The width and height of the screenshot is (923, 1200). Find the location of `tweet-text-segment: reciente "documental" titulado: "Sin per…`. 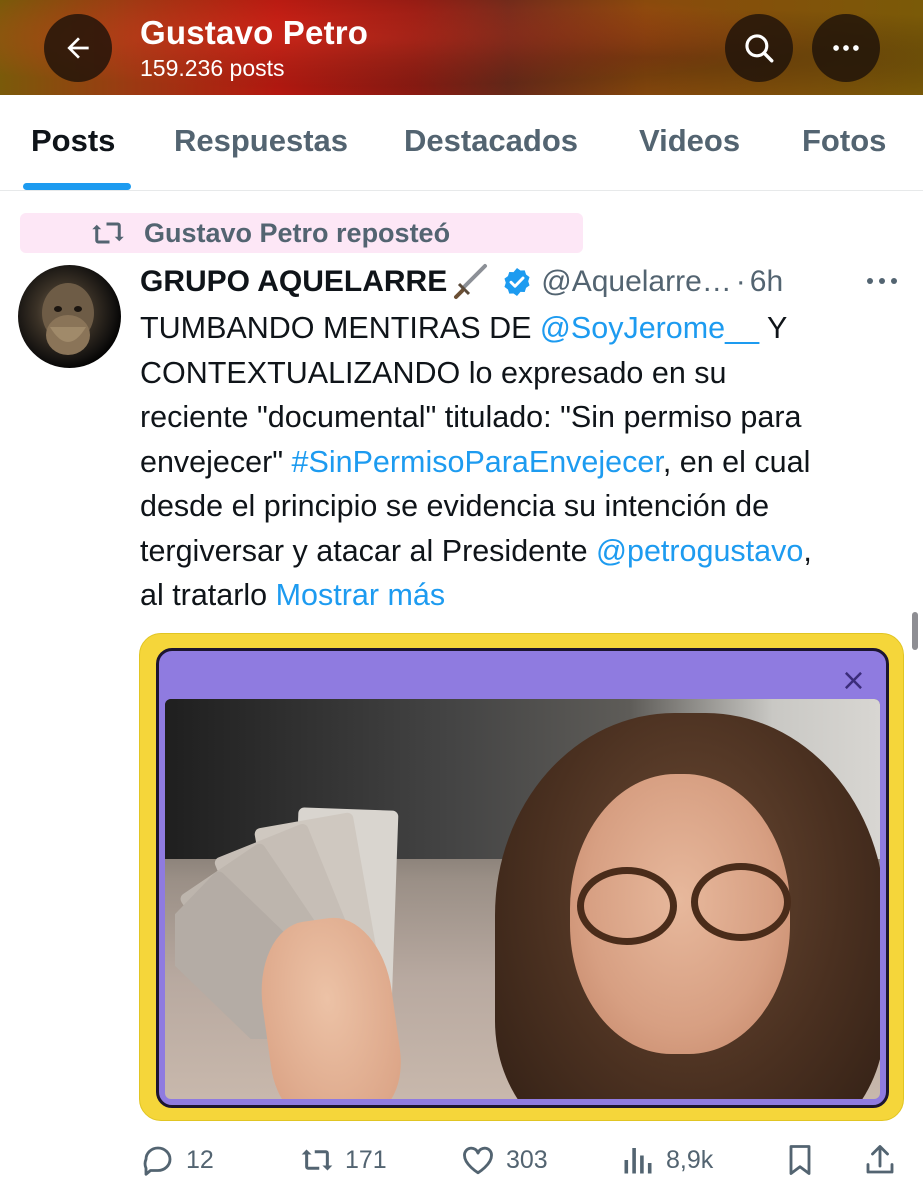

tweet-text-segment: reciente "documental" titulado: "Sin per… is located at coordinates (471, 417).